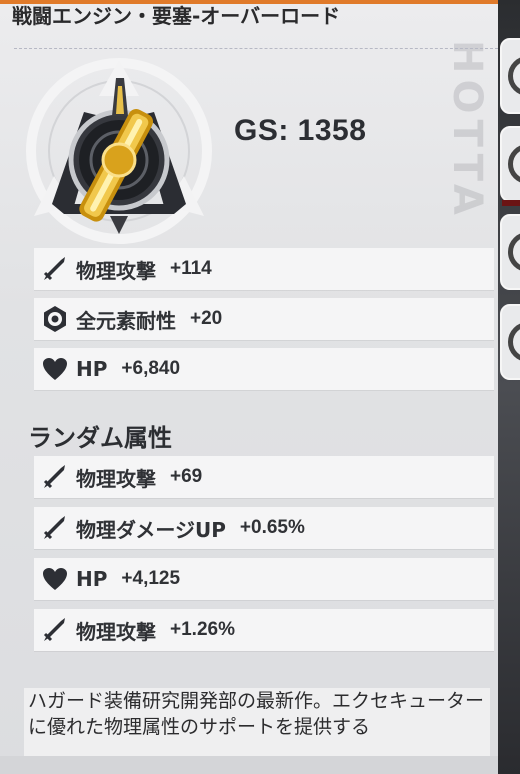 This screenshot has width=520, height=774. Describe the element at coordinates (467, 130) in the screenshot. I see `watermark-text: HOTTA` at that location.